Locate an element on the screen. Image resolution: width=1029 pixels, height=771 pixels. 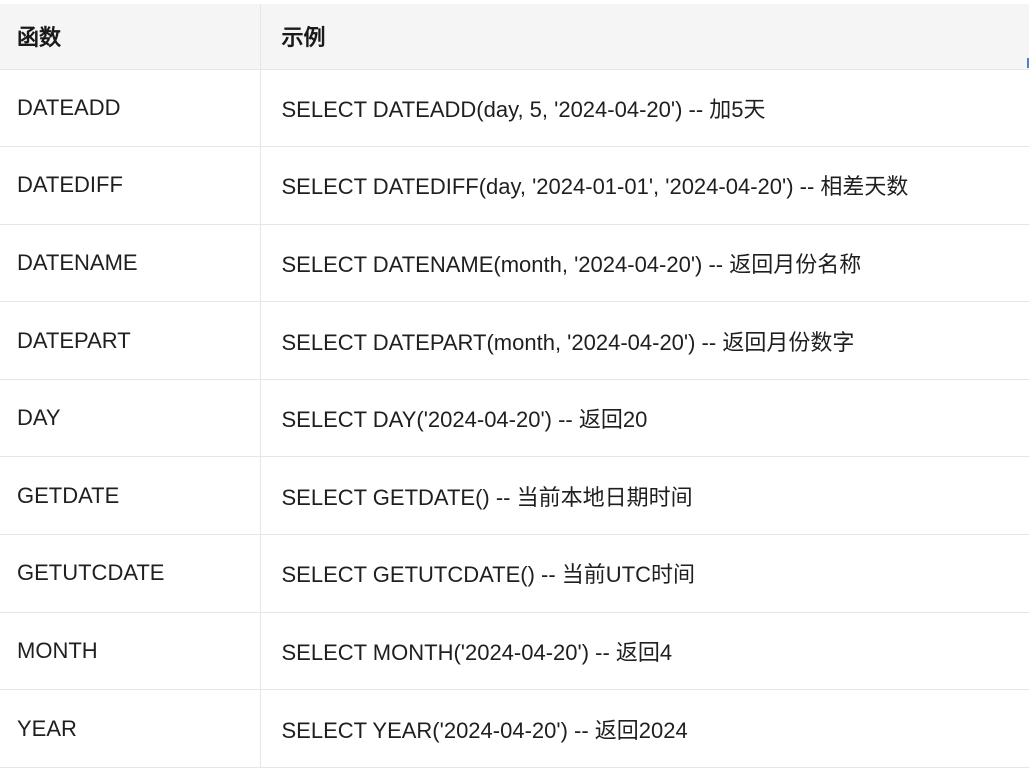
function-name-cell: GETDATE is located at coordinates (130, 496).